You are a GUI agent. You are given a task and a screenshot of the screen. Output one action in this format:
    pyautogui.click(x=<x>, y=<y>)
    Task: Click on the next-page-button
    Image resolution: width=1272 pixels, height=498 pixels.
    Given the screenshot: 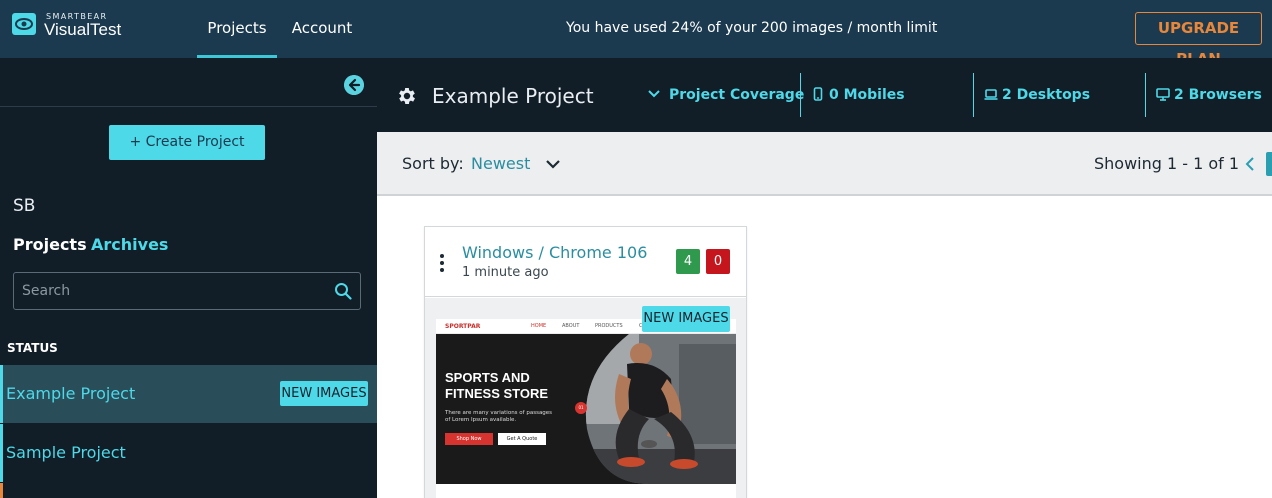 What is the action you would take?
    pyautogui.click(x=1269, y=164)
    